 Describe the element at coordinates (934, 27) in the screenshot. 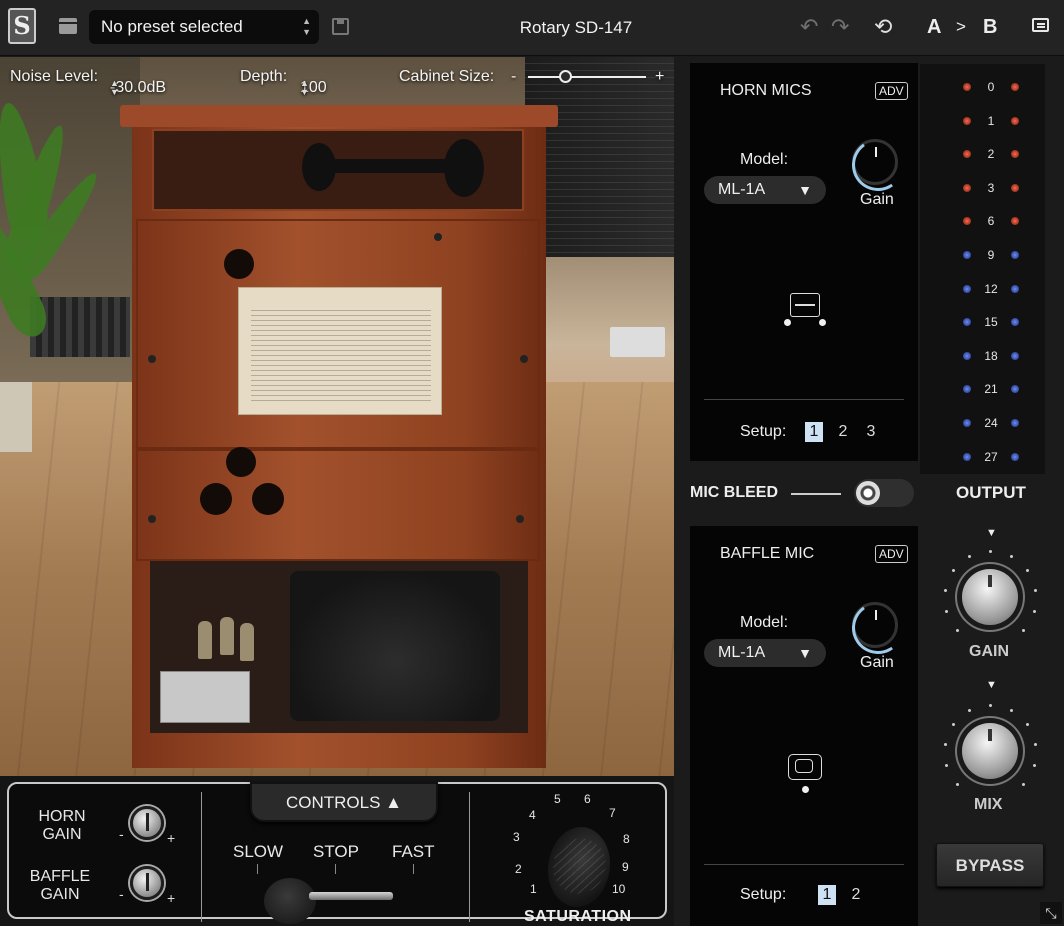

I see `a-button: A` at that location.